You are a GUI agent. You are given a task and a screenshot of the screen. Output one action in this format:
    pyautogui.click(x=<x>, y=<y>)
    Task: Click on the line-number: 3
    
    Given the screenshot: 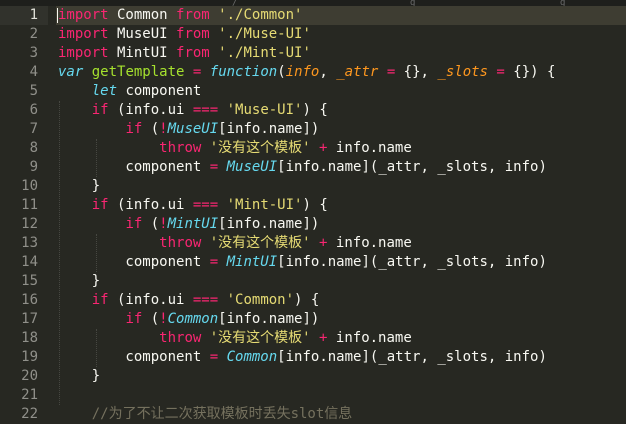 What is the action you would take?
    pyautogui.click(x=33, y=53)
    